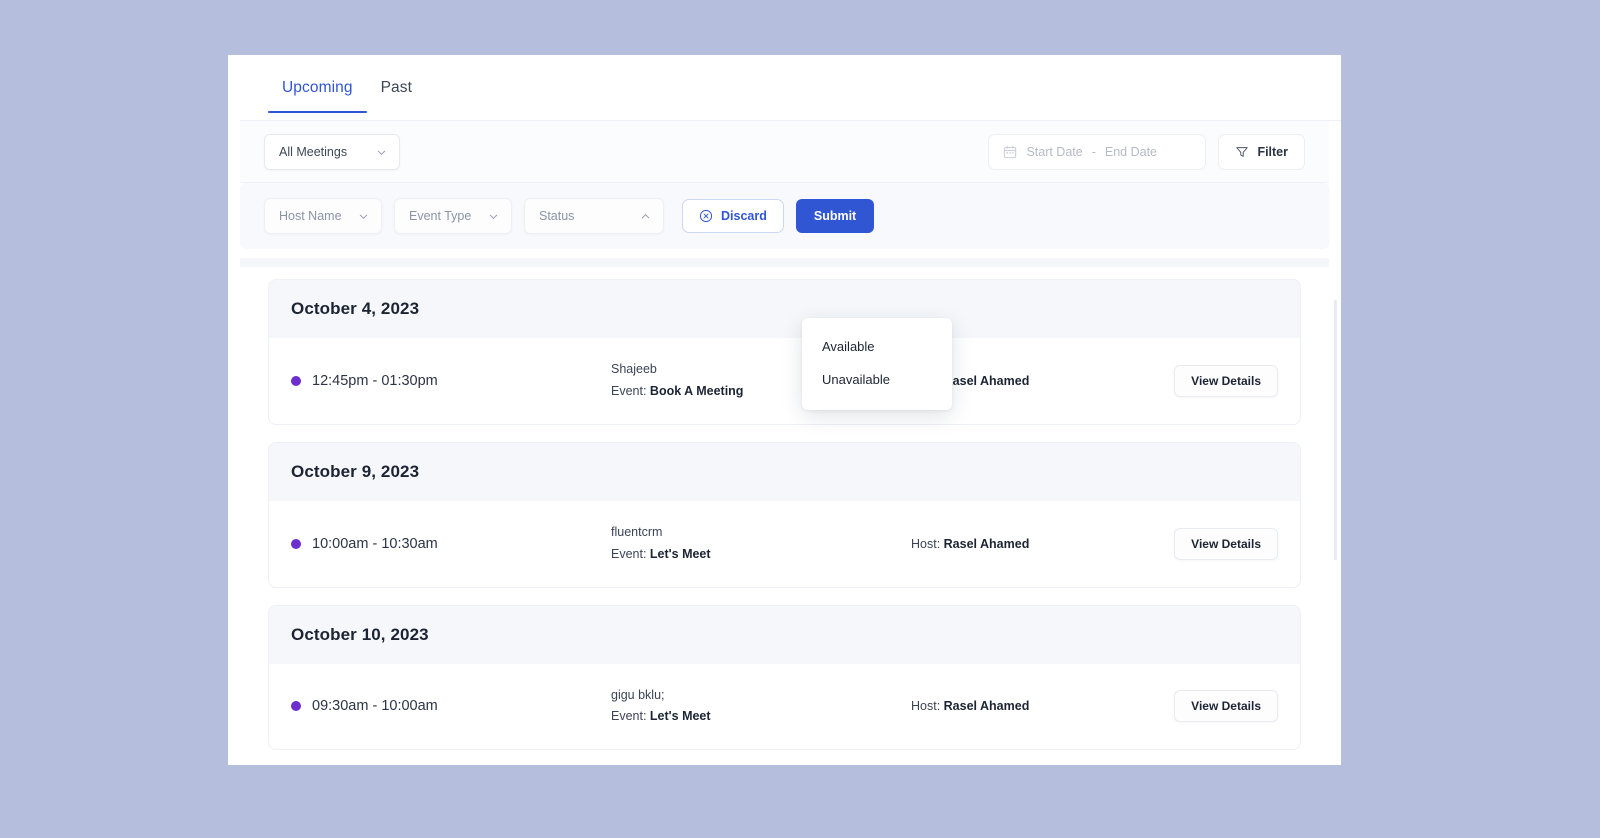  What do you see at coordinates (1010, 152) in the screenshot?
I see `calendar-icon` at bounding box center [1010, 152].